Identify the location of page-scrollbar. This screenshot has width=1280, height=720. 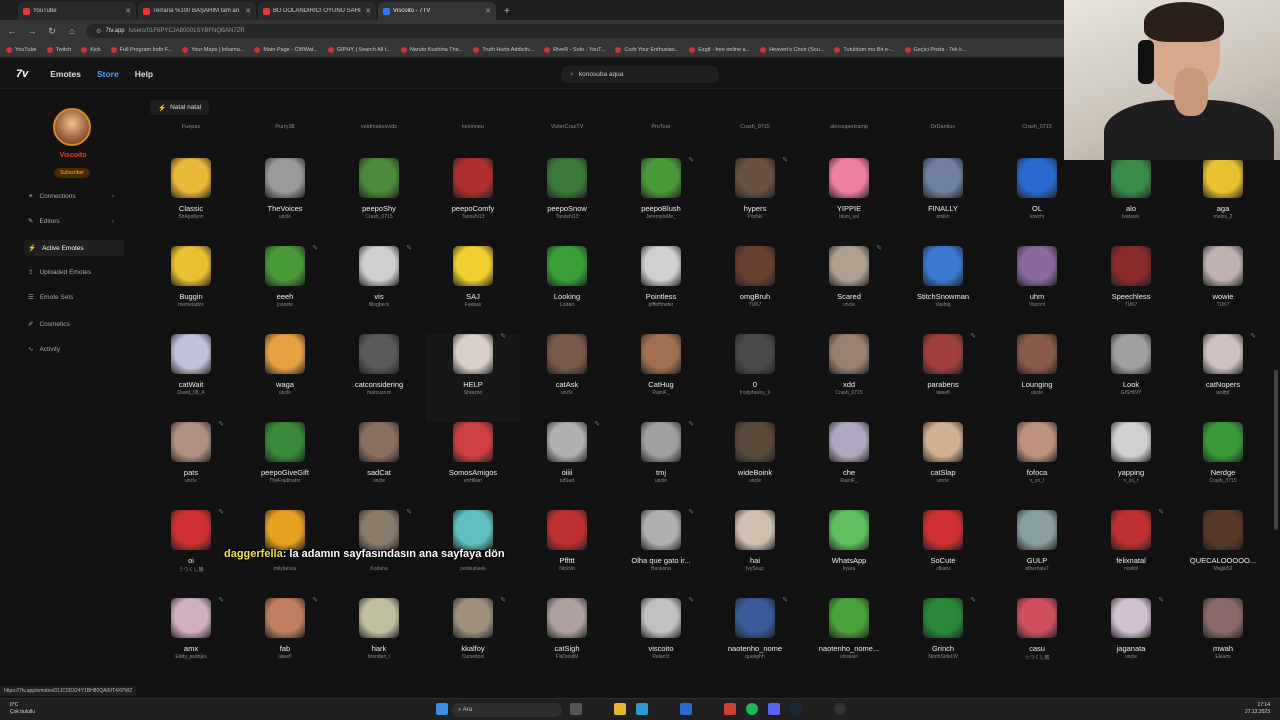
(1276, 425).